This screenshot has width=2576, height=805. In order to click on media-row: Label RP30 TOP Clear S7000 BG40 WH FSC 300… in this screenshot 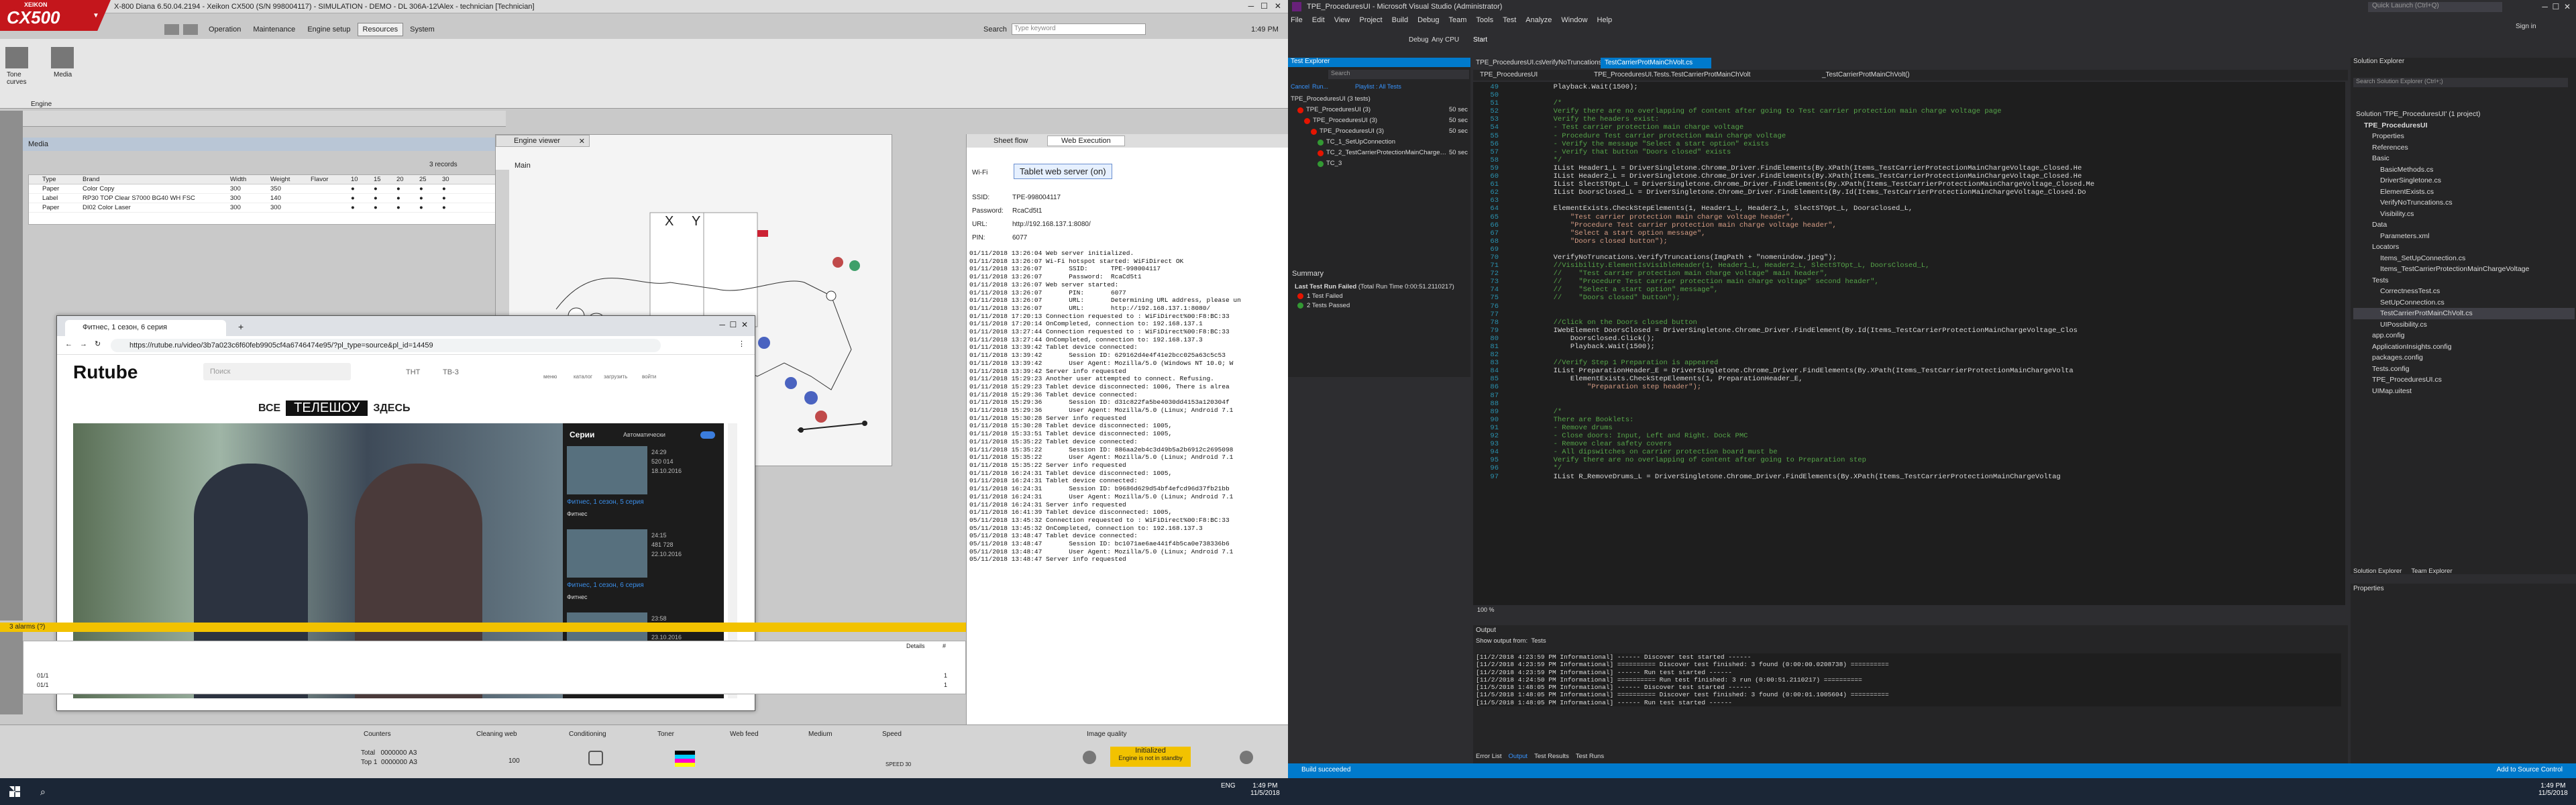, I will do `click(263, 198)`.